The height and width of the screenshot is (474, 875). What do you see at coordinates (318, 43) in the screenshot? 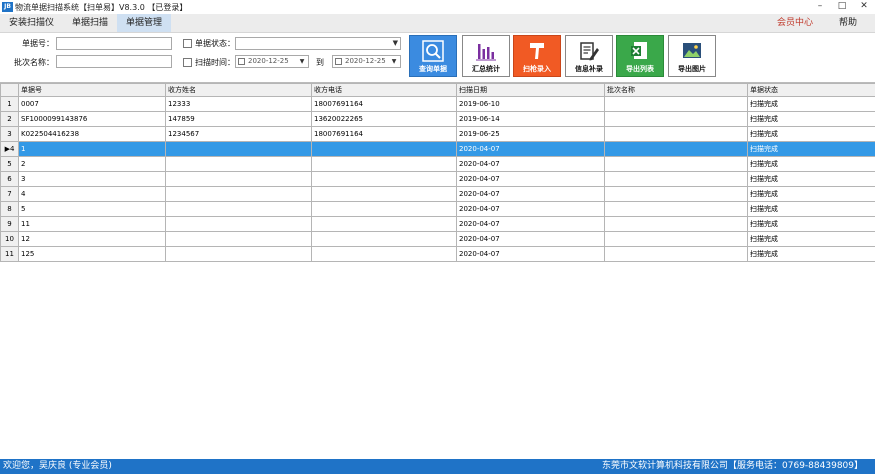
I see `bill-status-select: ▼` at bounding box center [318, 43].